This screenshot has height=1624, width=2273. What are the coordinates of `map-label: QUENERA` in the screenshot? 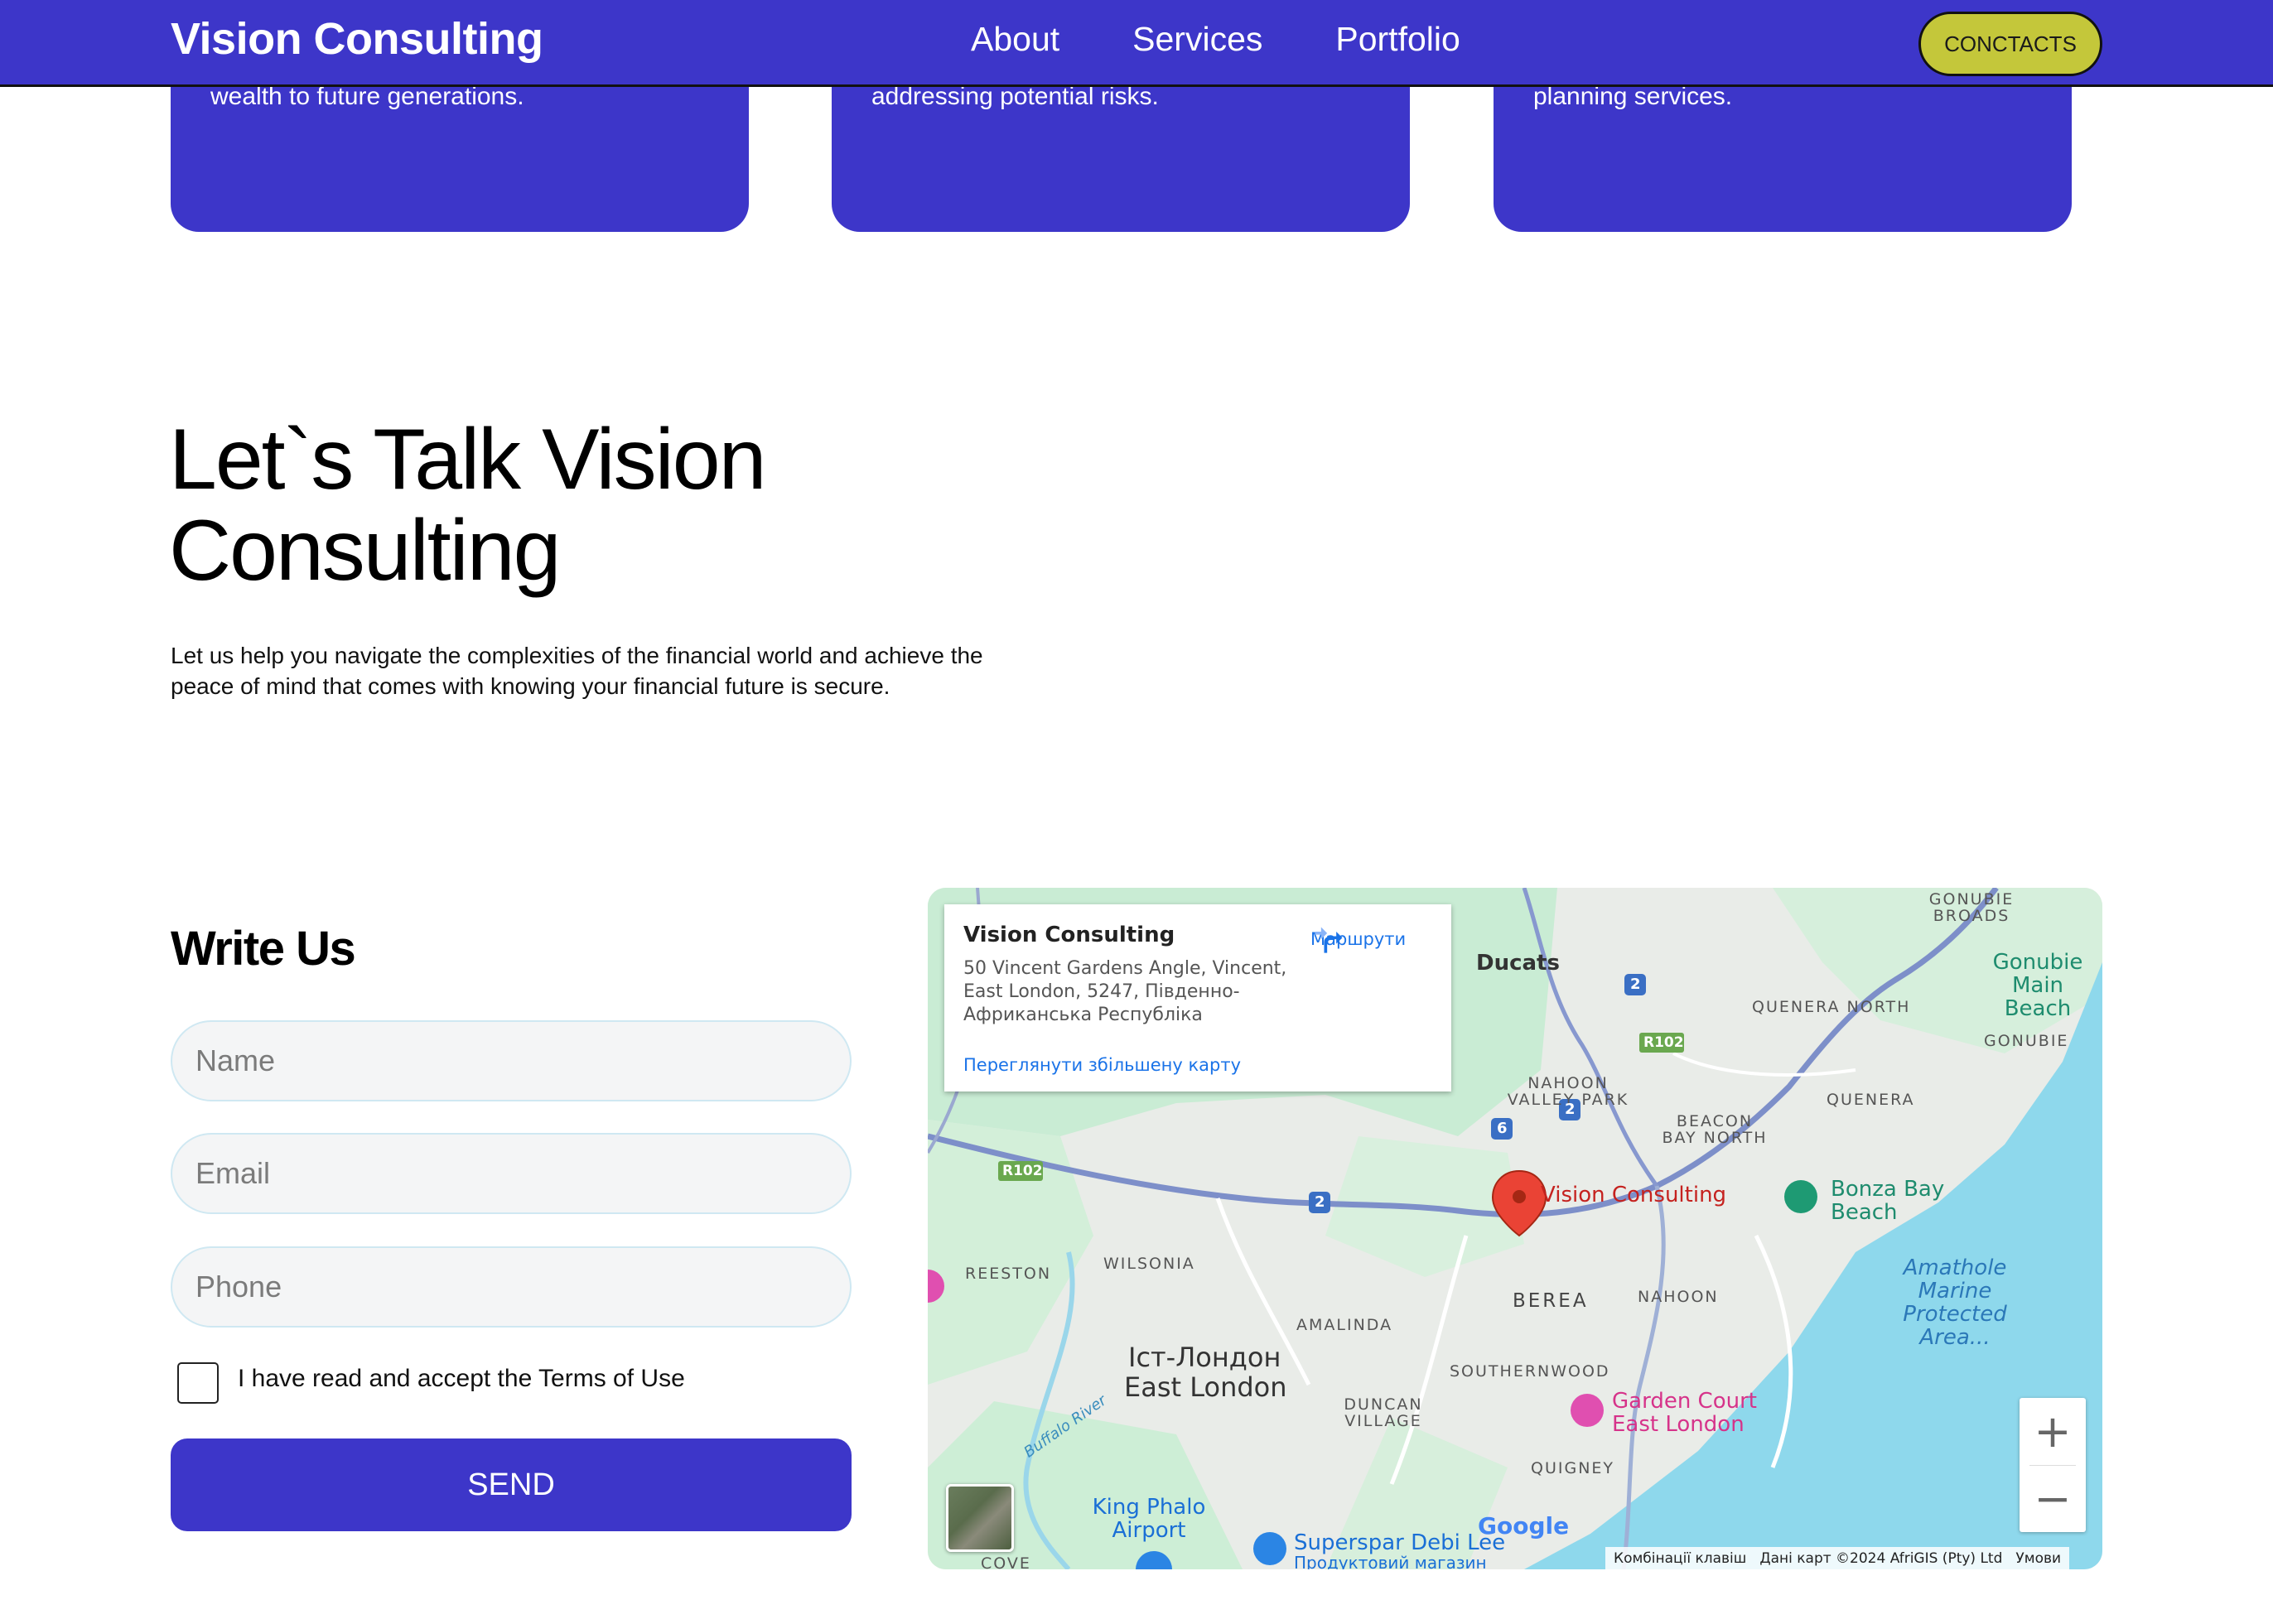 It's located at (1871, 1100).